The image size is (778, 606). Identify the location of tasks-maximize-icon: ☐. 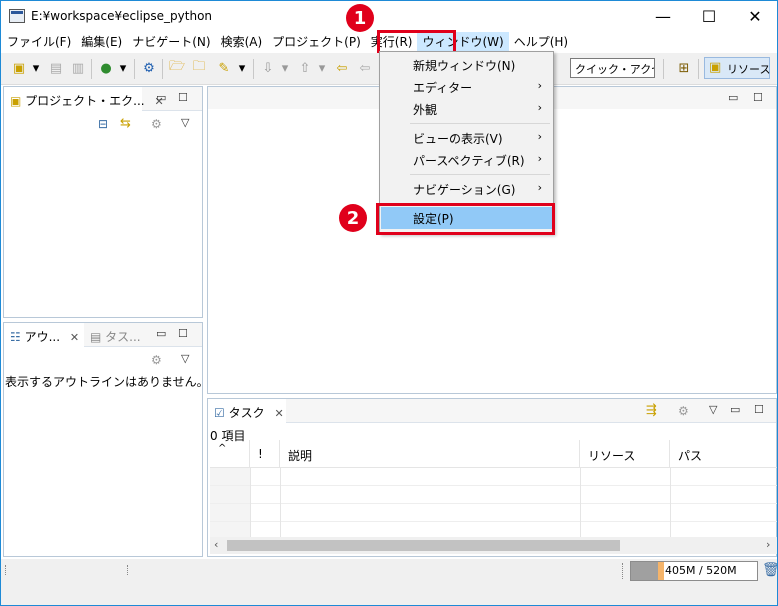
(759, 409).